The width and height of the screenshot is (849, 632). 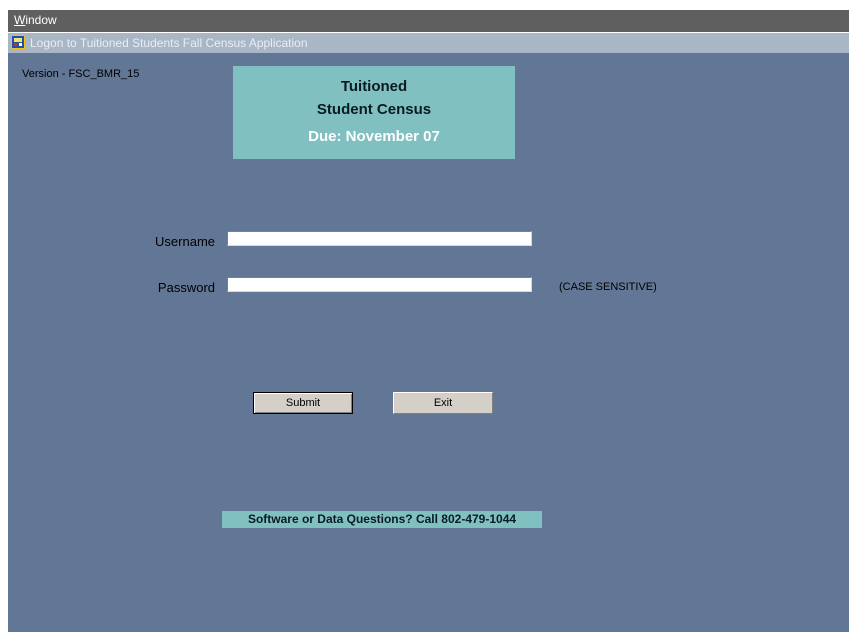 I want to click on app-icon, so click(x=18, y=42).